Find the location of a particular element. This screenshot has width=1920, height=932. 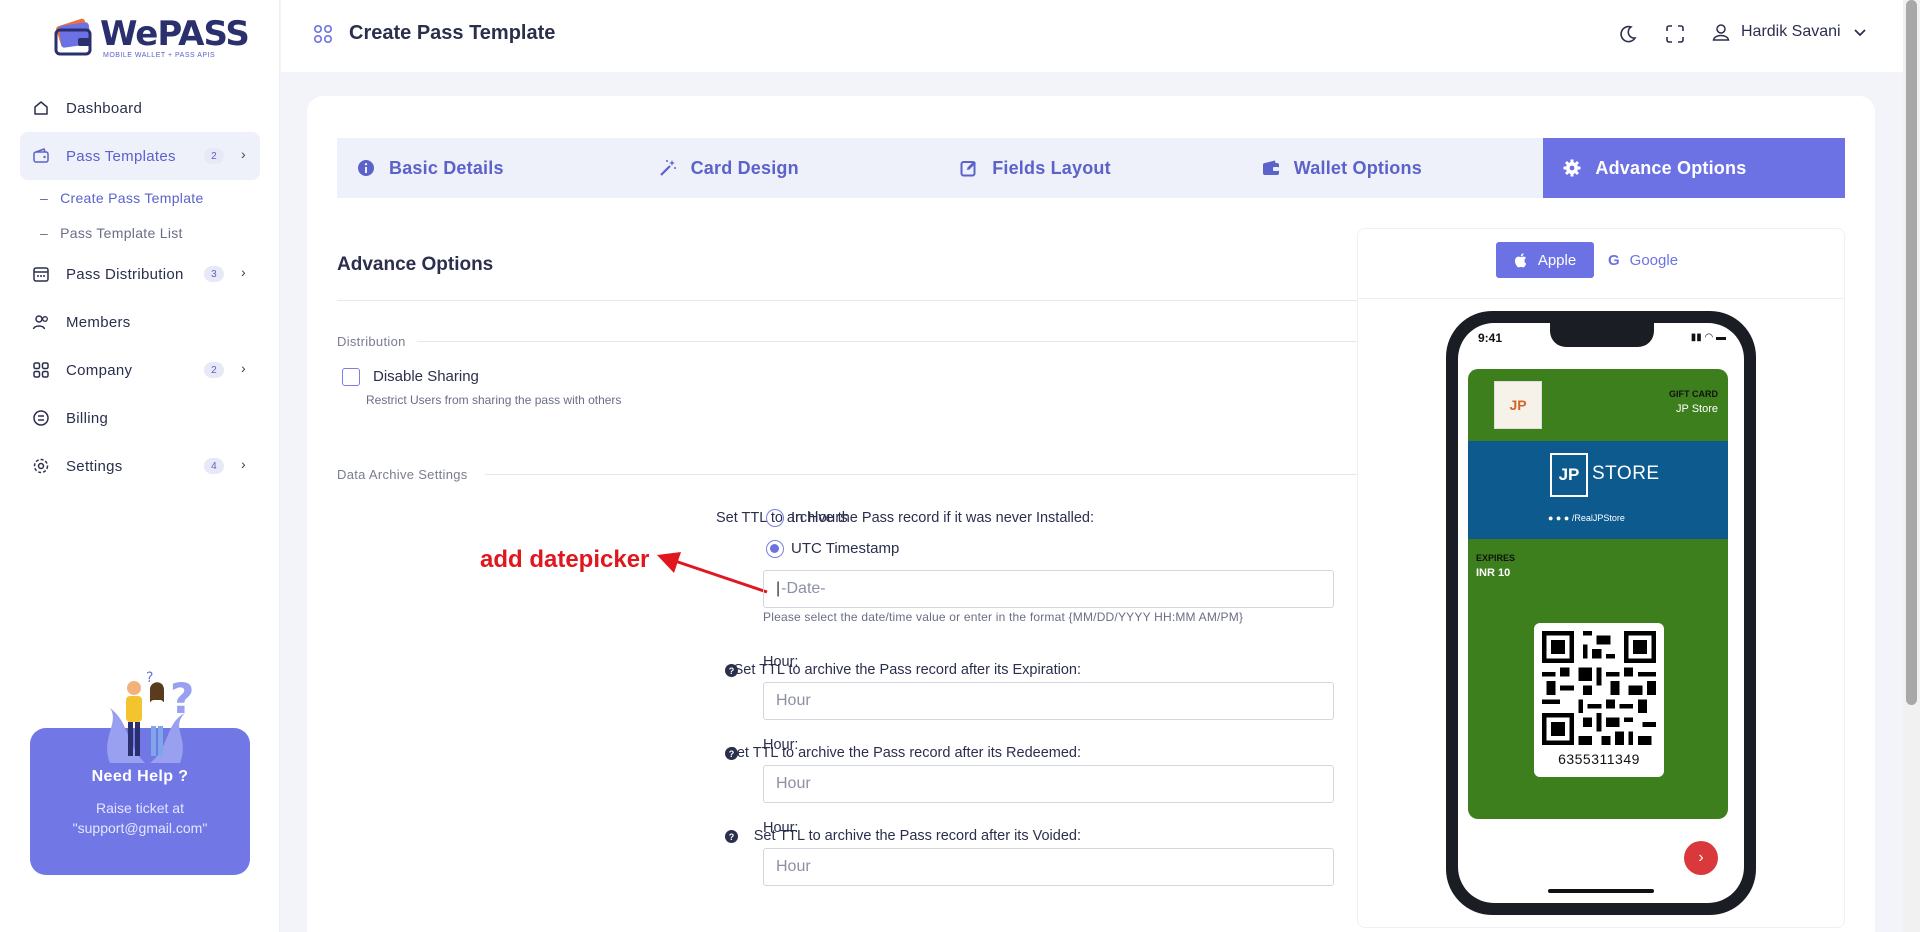

disable-sharing-checkbox is located at coordinates (351, 377).